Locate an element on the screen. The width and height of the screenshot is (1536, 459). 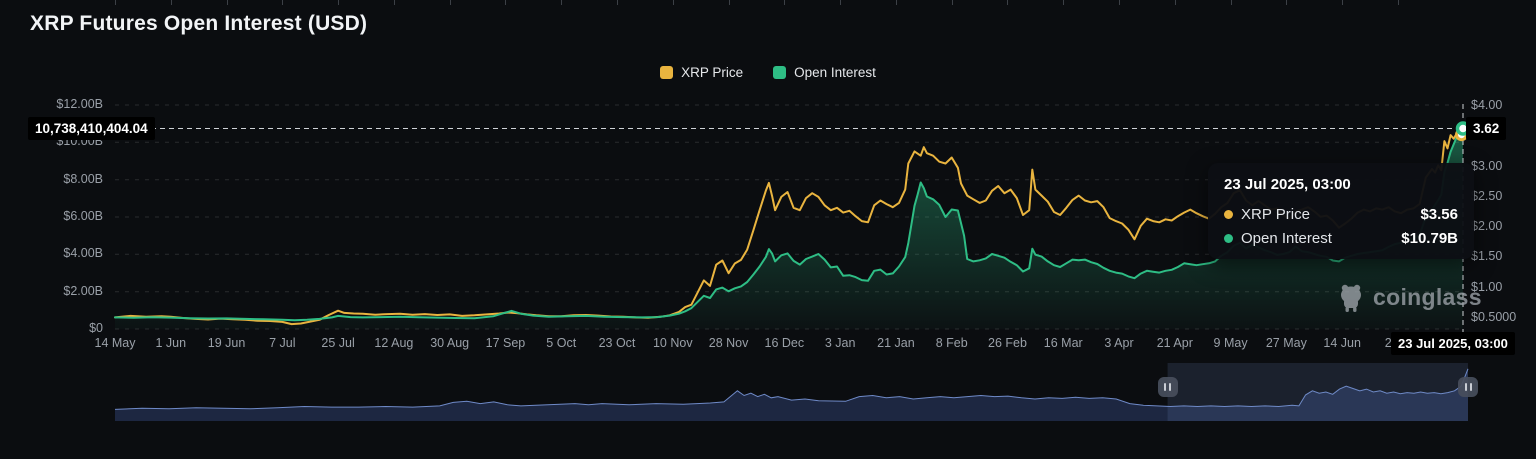
tooltip-series-value: $3.56 is located at coordinates (1439, 214).